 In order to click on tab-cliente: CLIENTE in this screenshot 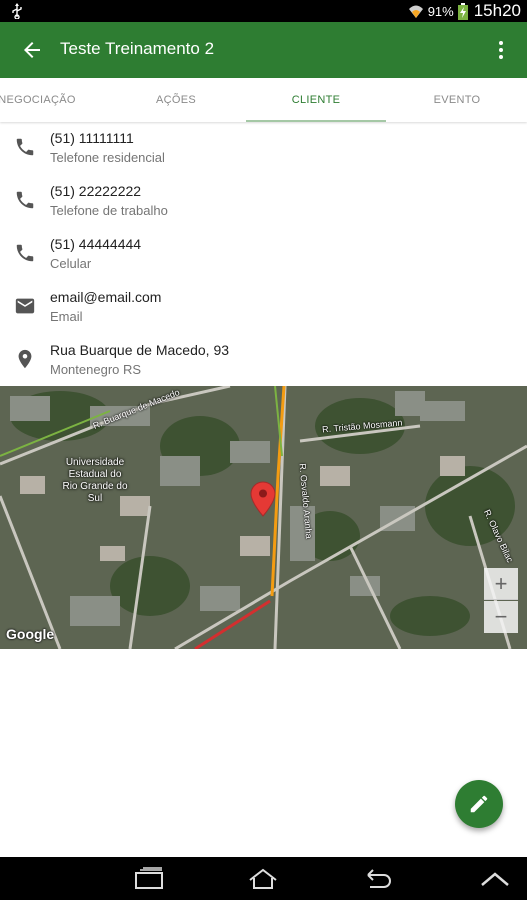, I will do `click(316, 100)`.